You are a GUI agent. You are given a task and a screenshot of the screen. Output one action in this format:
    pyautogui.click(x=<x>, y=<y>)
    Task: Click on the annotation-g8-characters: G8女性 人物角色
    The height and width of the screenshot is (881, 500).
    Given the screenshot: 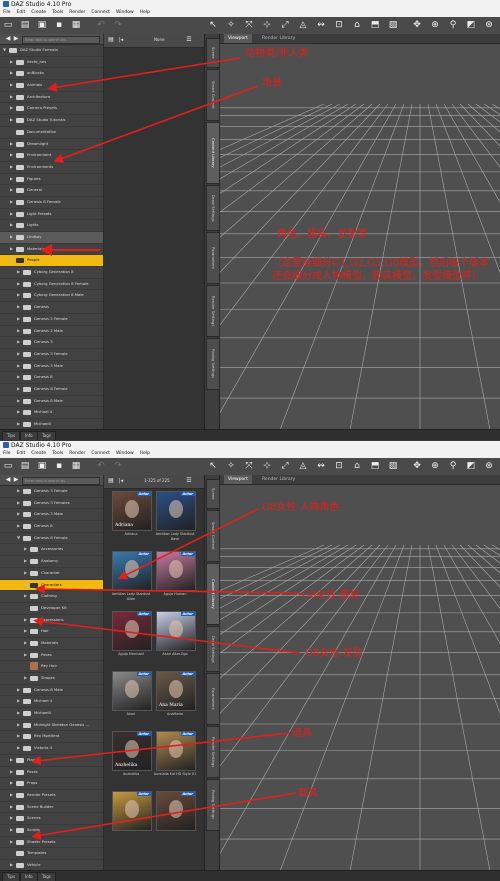 What is the action you would take?
    pyautogui.click(x=301, y=507)
    